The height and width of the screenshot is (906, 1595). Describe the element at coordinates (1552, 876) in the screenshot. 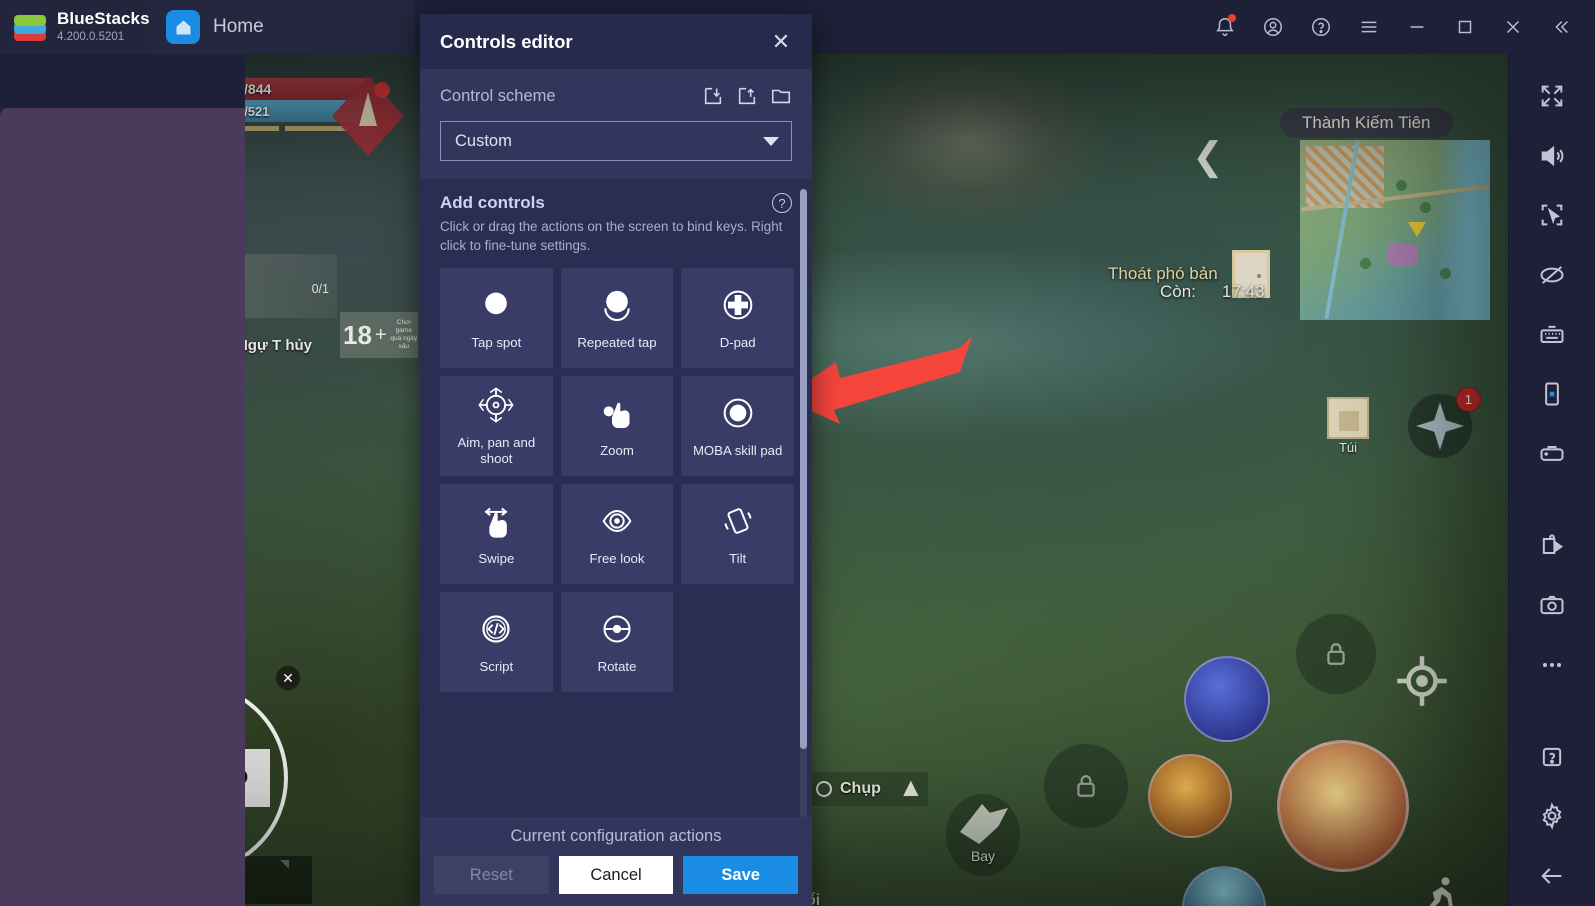

I see `back-arrow-icon` at that location.